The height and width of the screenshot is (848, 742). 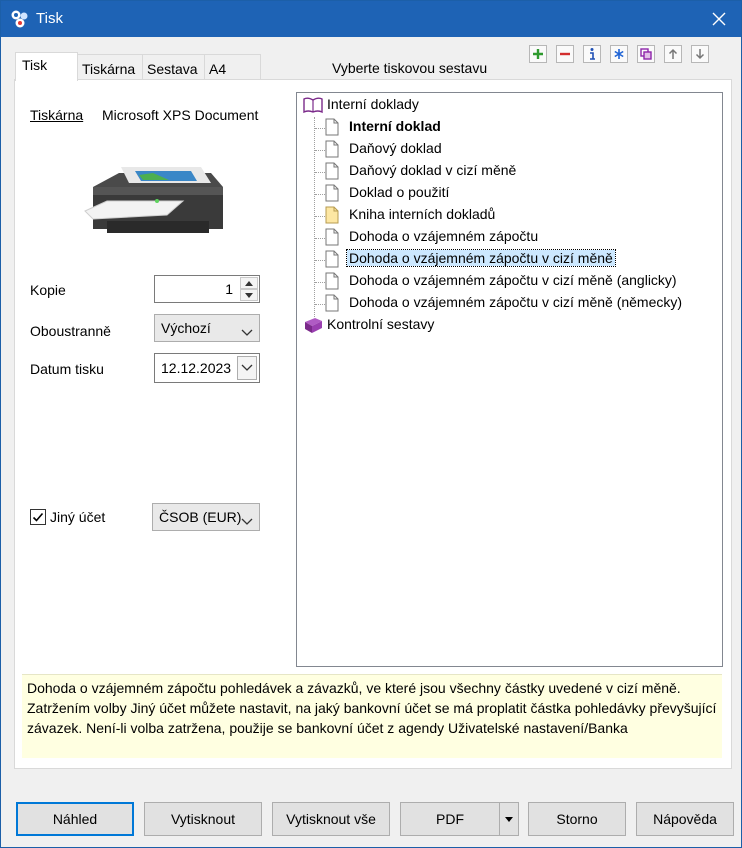 I want to click on closed-book-icon, so click(x=313, y=326).